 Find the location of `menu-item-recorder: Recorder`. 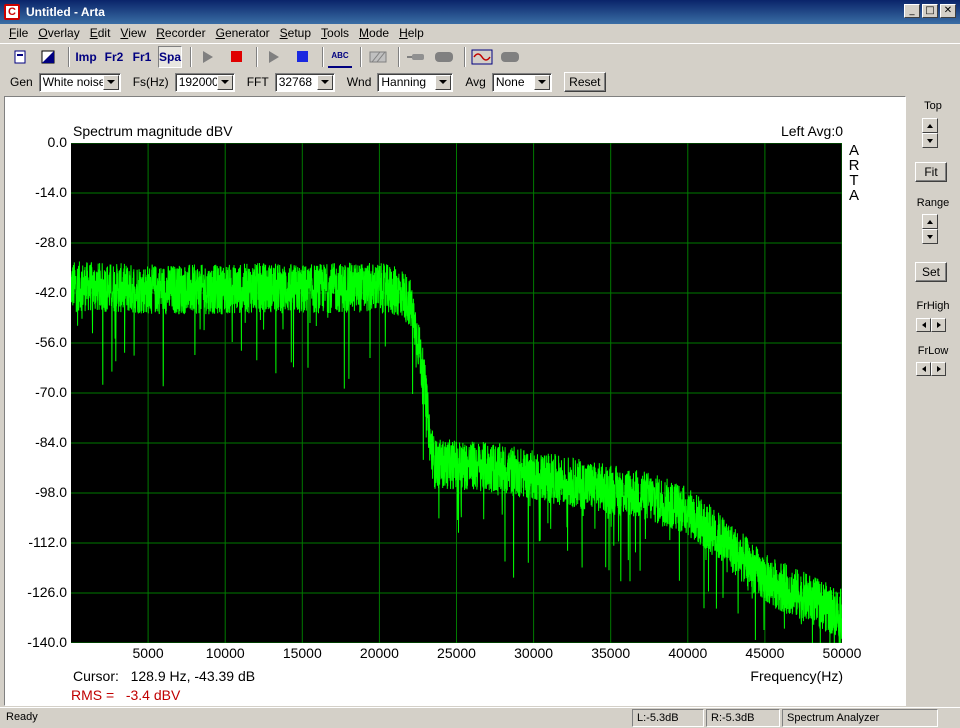

menu-item-recorder: Recorder is located at coordinates (180, 33).